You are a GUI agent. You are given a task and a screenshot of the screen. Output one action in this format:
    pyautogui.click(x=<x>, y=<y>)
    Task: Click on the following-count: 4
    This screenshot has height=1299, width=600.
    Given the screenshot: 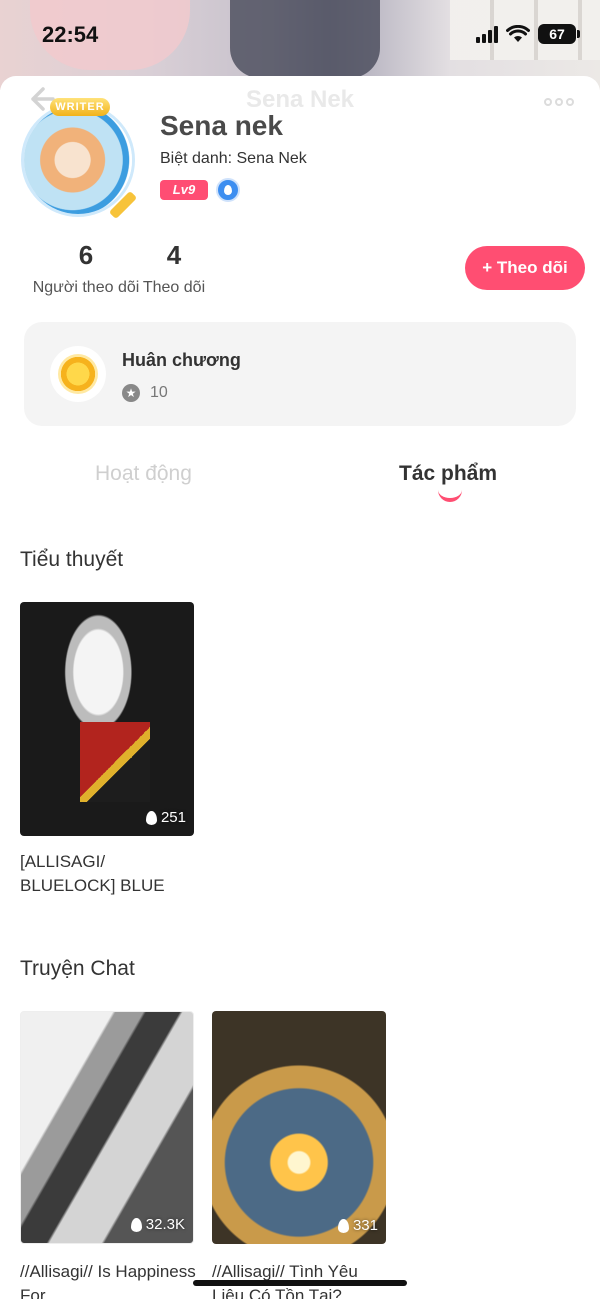 What is the action you would take?
    pyautogui.click(x=174, y=255)
    